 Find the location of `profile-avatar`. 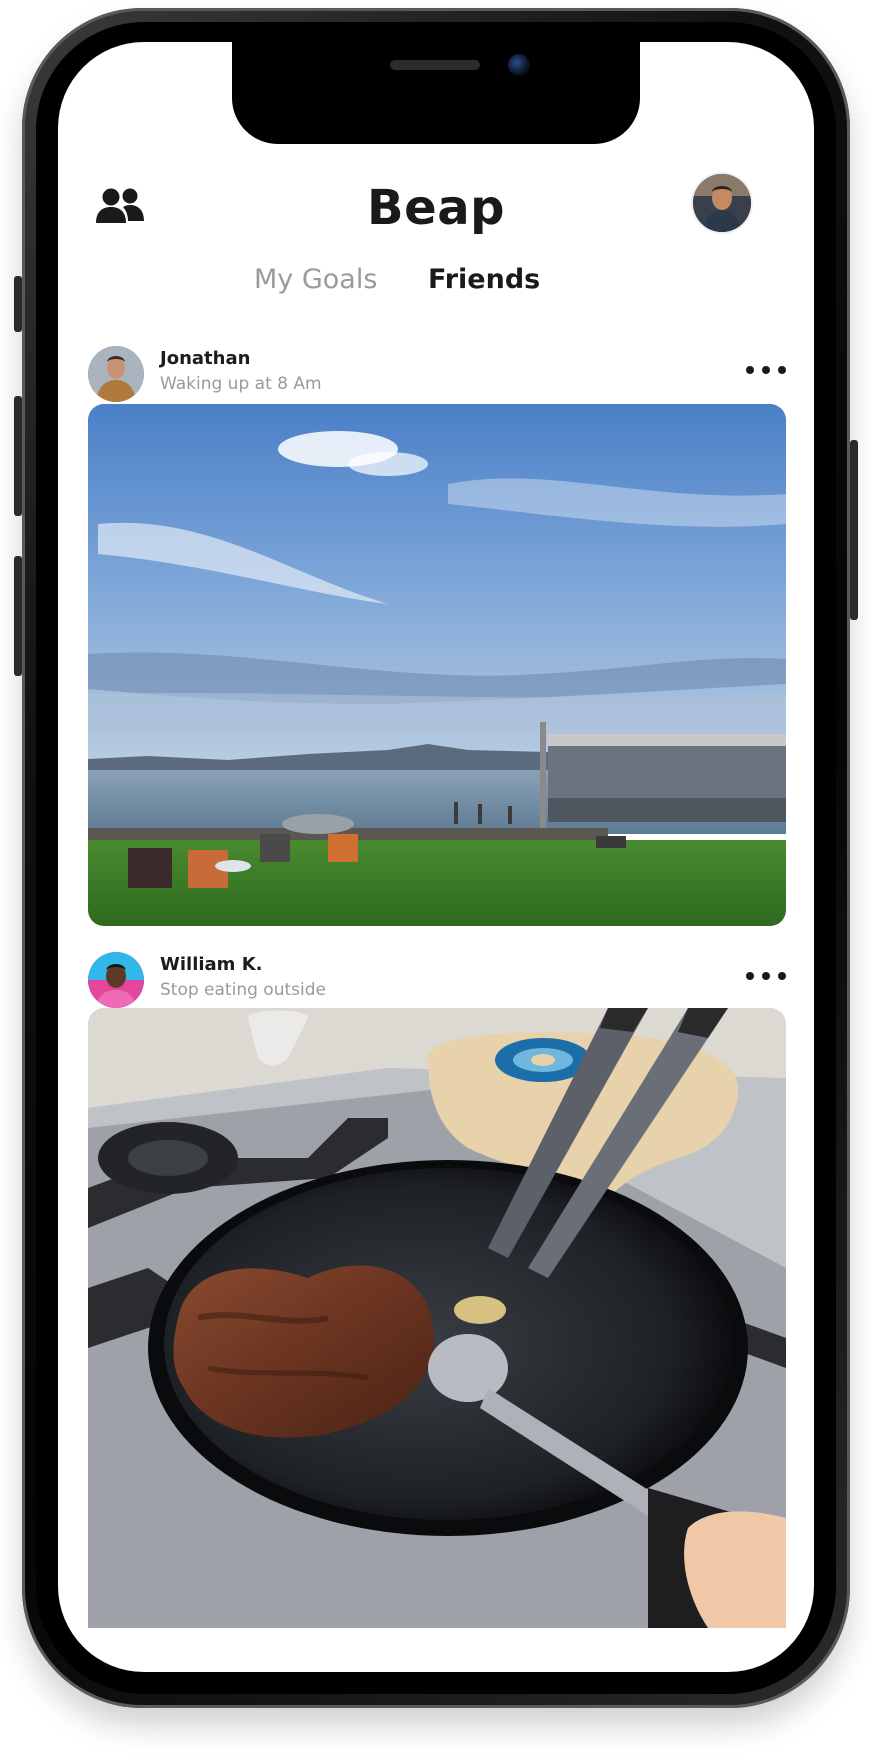

profile-avatar is located at coordinates (722, 203).